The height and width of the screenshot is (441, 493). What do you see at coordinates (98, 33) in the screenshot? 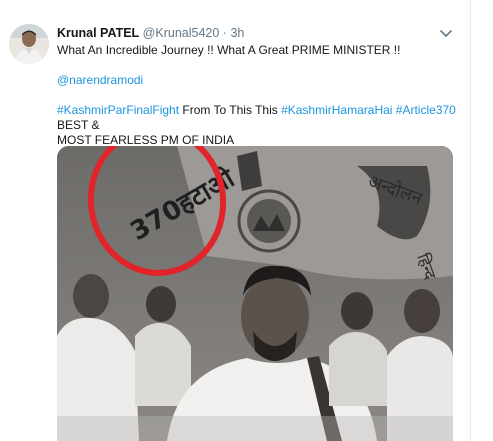
I see `author-name: Krunal PATEL` at bounding box center [98, 33].